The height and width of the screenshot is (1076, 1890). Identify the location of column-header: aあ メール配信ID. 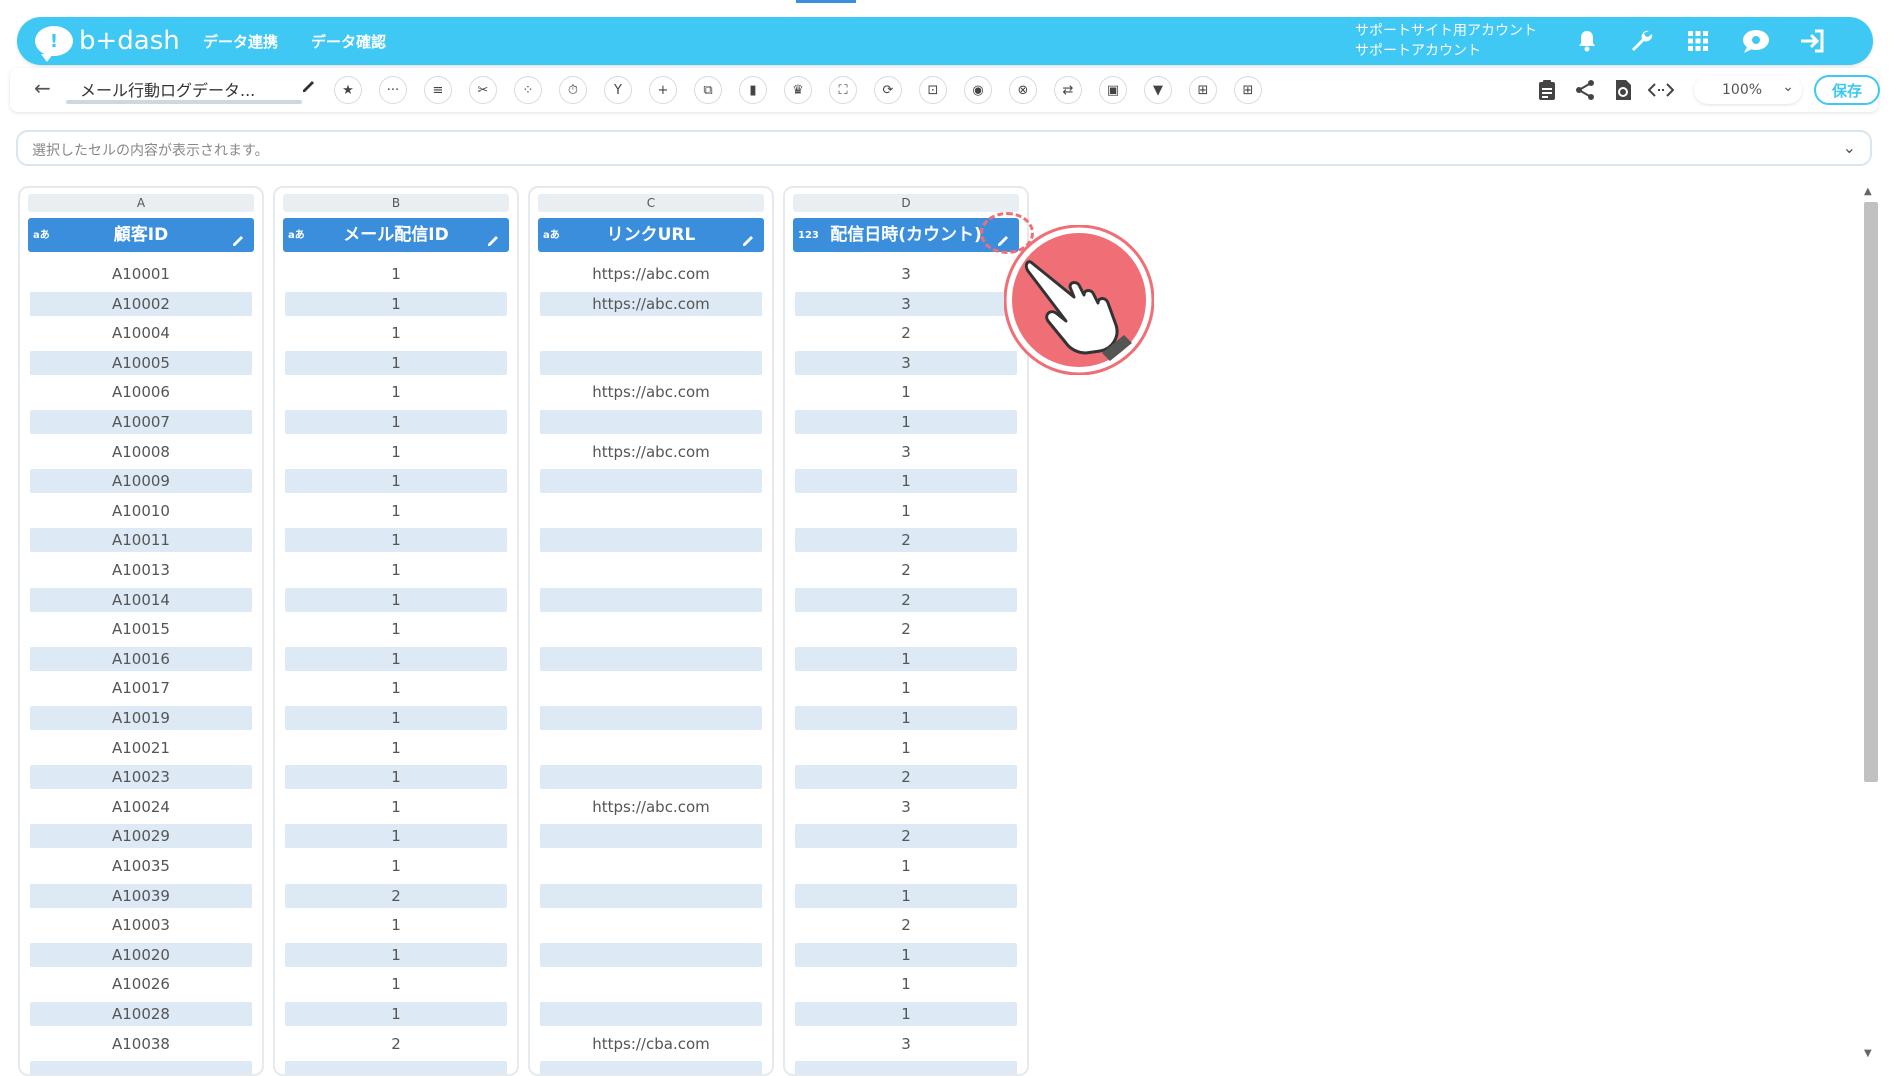
(396, 235).